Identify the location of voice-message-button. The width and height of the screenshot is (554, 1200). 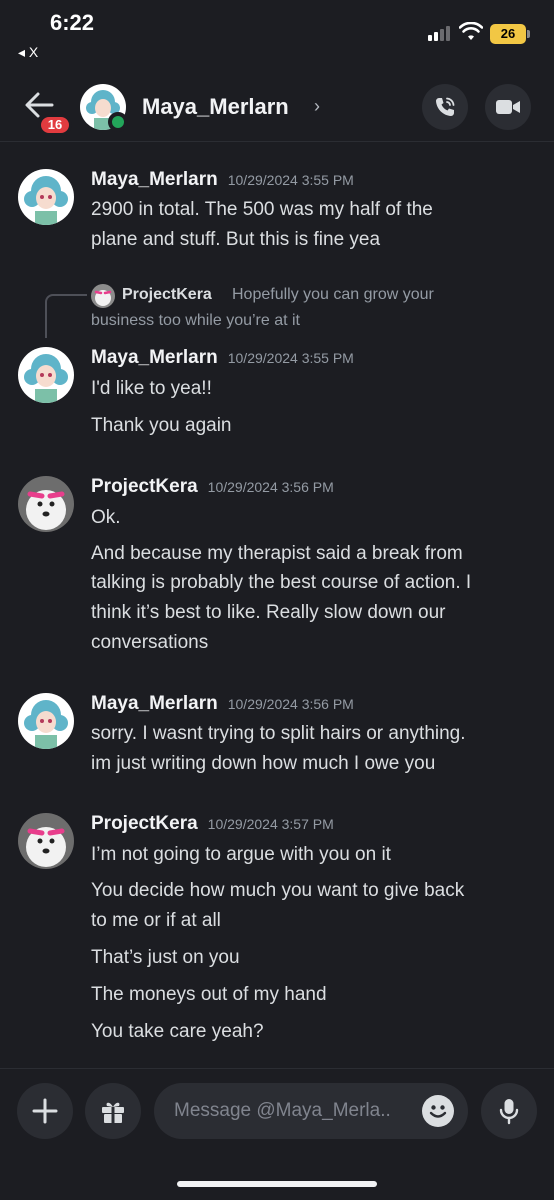
(509, 1111).